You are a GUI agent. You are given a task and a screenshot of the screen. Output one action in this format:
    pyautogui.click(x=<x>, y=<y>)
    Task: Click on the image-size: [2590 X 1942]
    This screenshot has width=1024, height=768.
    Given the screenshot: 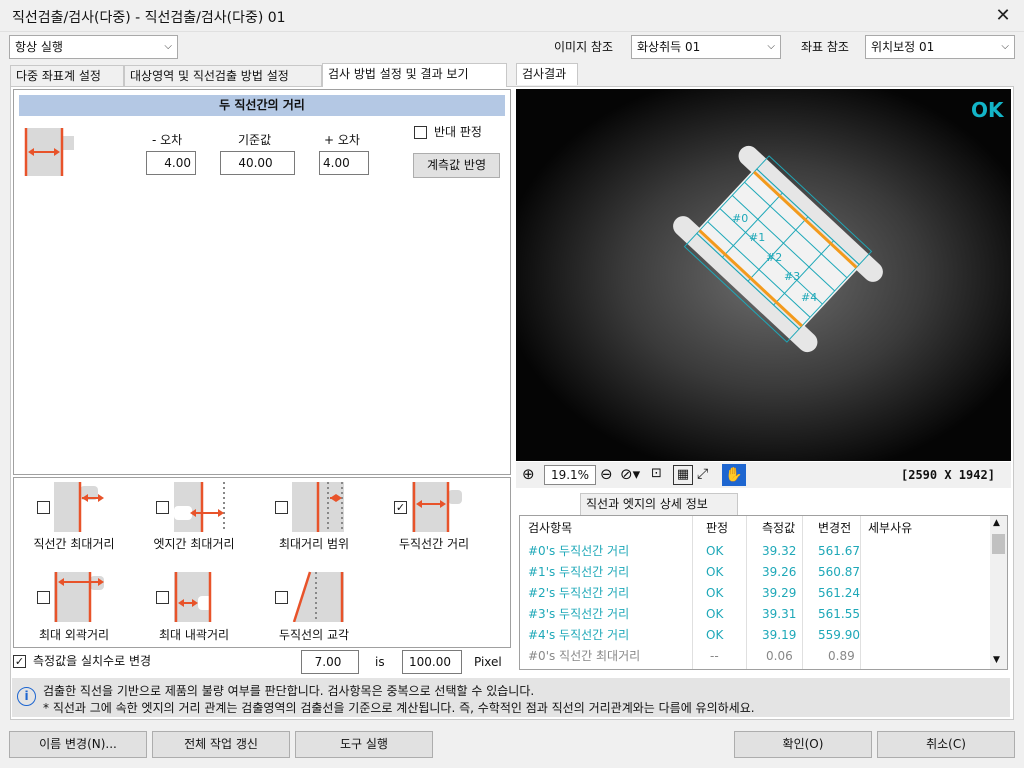 What is the action you would take?
    pyautogui.click(x=948, y=475)
    